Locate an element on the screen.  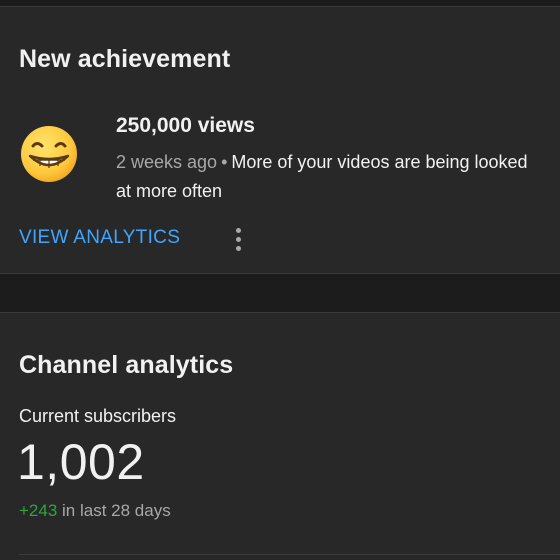
current-subscribers-label: Current subscribers is located at coordinates (98, 416).